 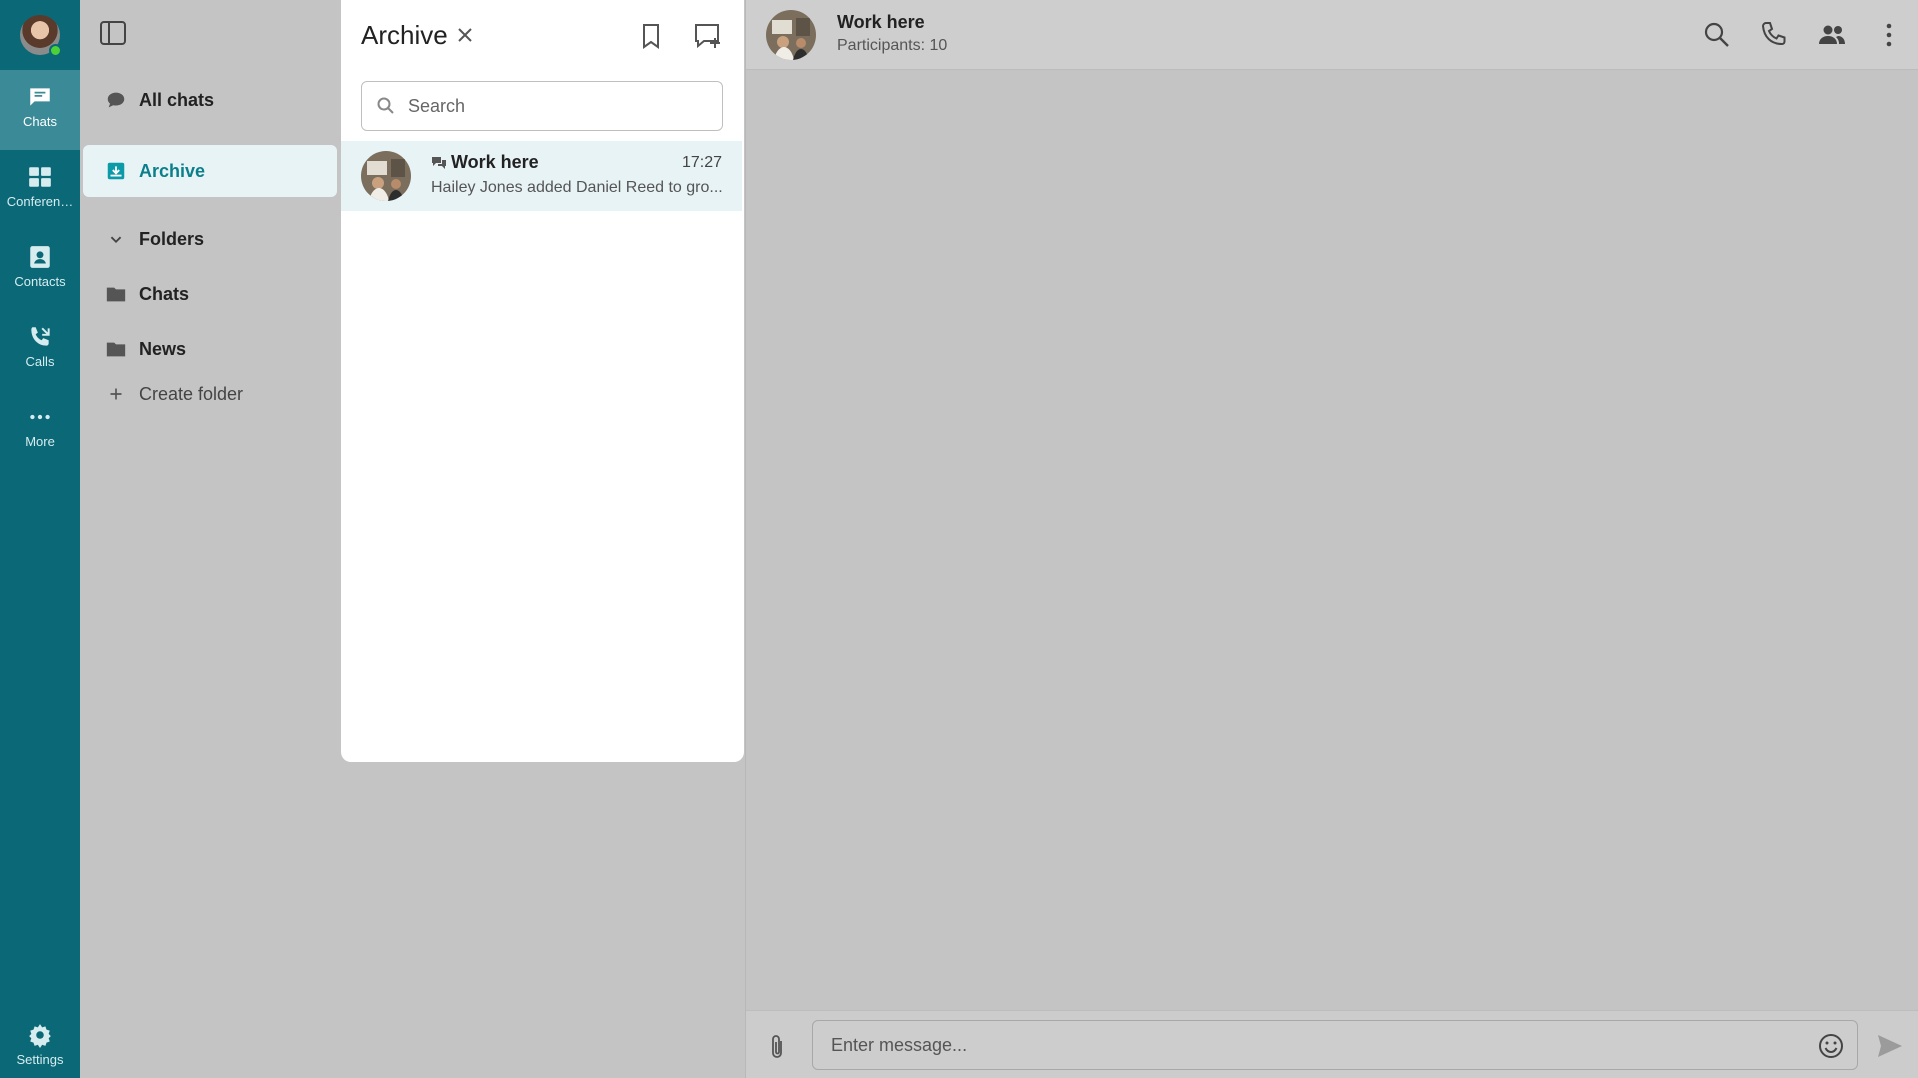 I want to click on rail-item-settings: Settings, so click(x=40, y=1043).